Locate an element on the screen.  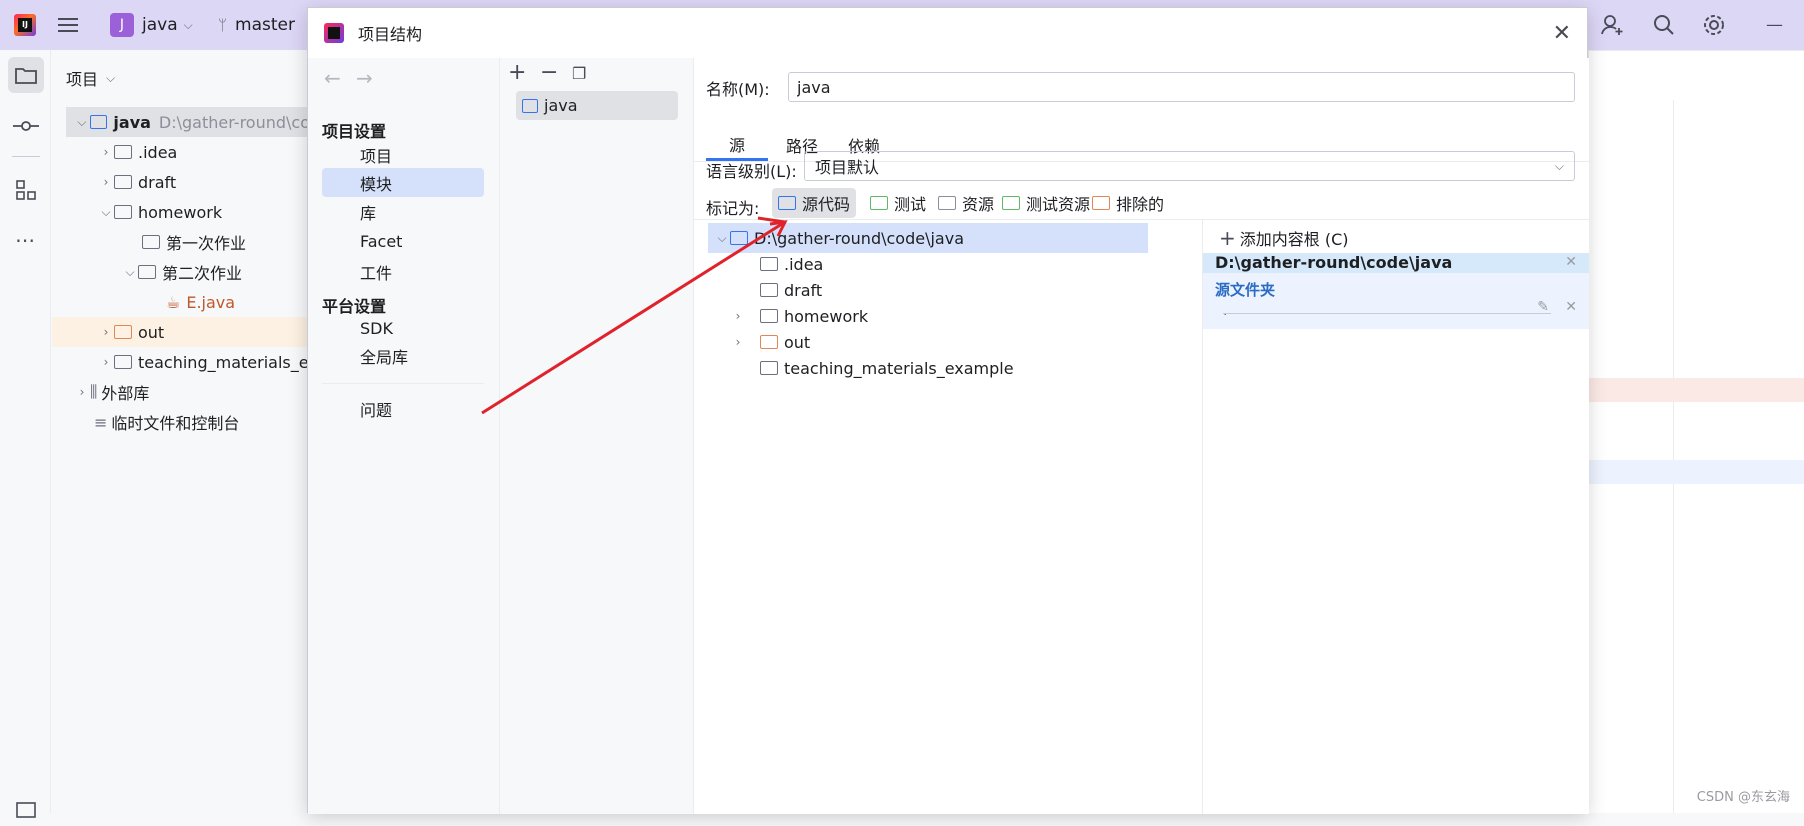
tree-row-hw2: ⌵ 第二次作业 is located at coordinates (182, 272).